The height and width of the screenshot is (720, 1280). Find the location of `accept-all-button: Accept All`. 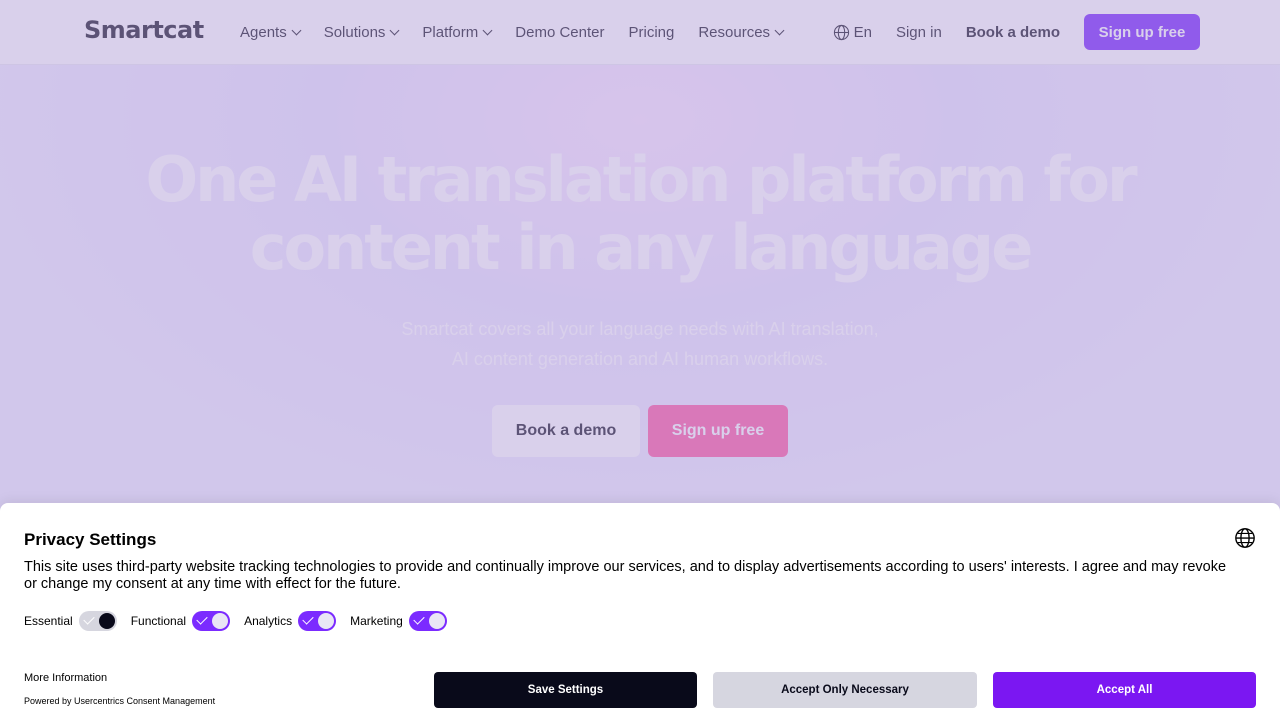

accept-all-button: Accept All is located at coordinates (1124, 690).